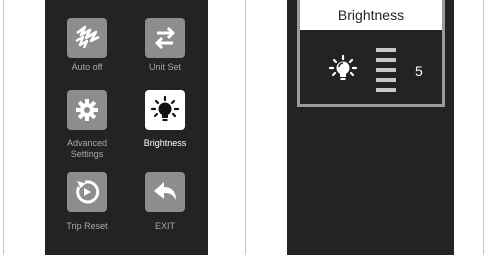  I want to click on auto-off-icon, so click(87, 38).